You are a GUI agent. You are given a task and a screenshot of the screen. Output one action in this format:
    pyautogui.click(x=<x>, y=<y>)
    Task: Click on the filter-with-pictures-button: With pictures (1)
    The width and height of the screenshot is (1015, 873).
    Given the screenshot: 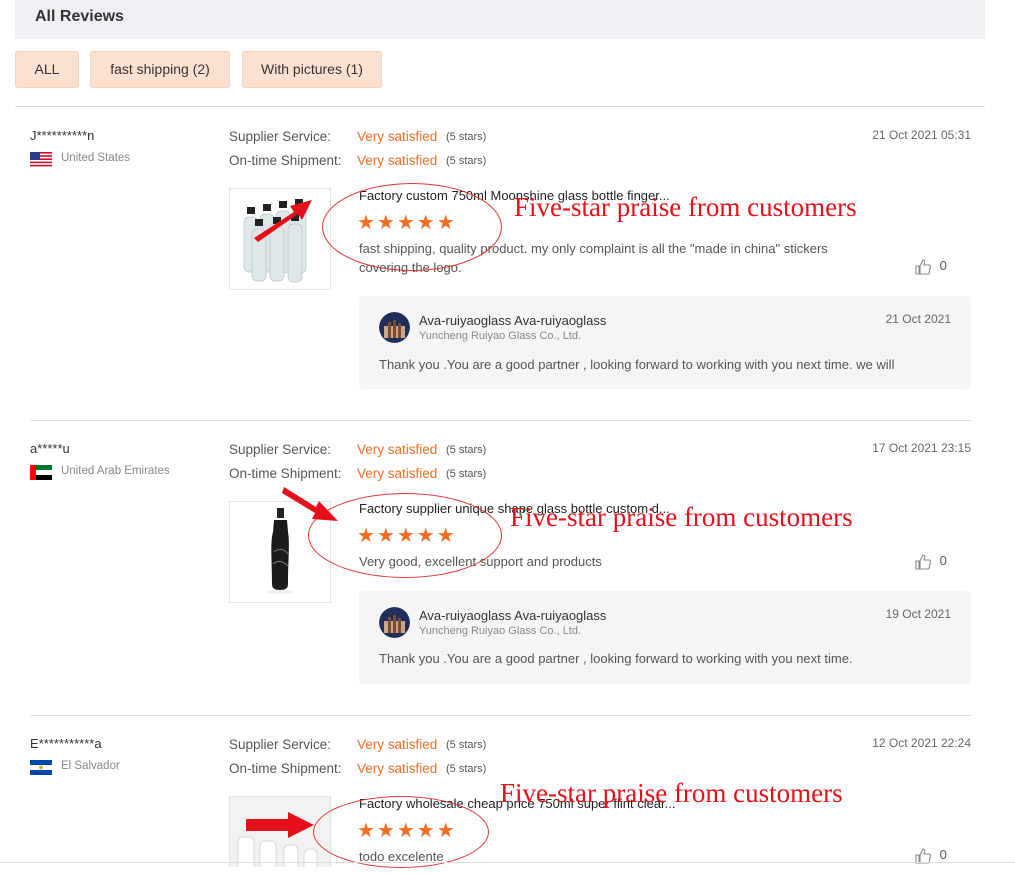 What is the action you would take?
    pyautogui.click(x=312, y=69)
    